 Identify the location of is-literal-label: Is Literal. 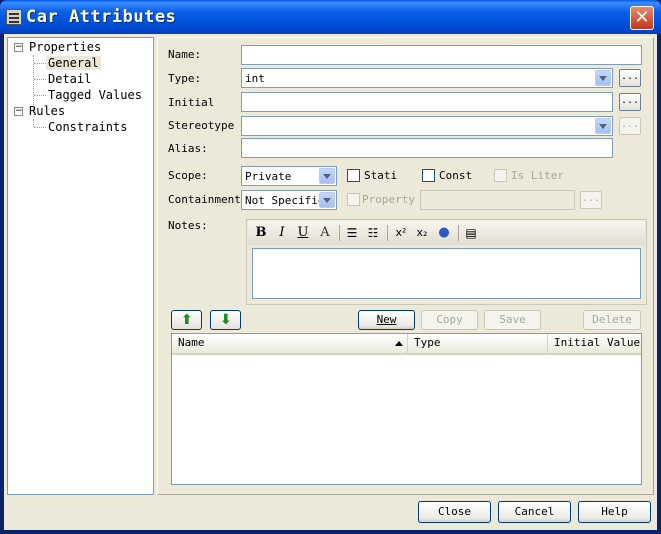
(537, 175).